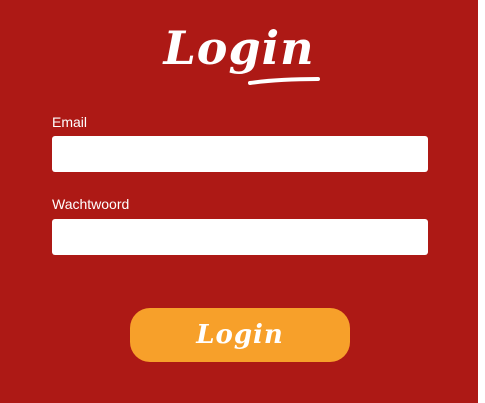  I want to click on email-label: Email, so click(70, 122).